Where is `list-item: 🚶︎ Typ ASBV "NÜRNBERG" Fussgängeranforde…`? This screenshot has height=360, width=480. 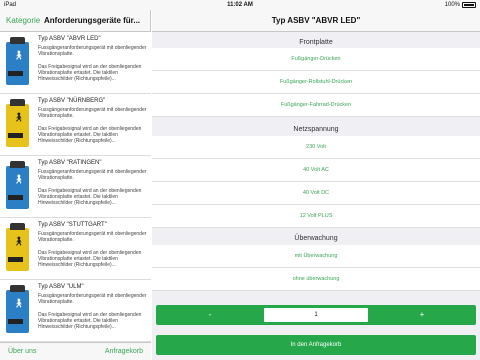 list-item: 🚶︎ Typ ASBV "NÜRNBERG" Fussgängeranforde… is located at coordinates (75, 125).